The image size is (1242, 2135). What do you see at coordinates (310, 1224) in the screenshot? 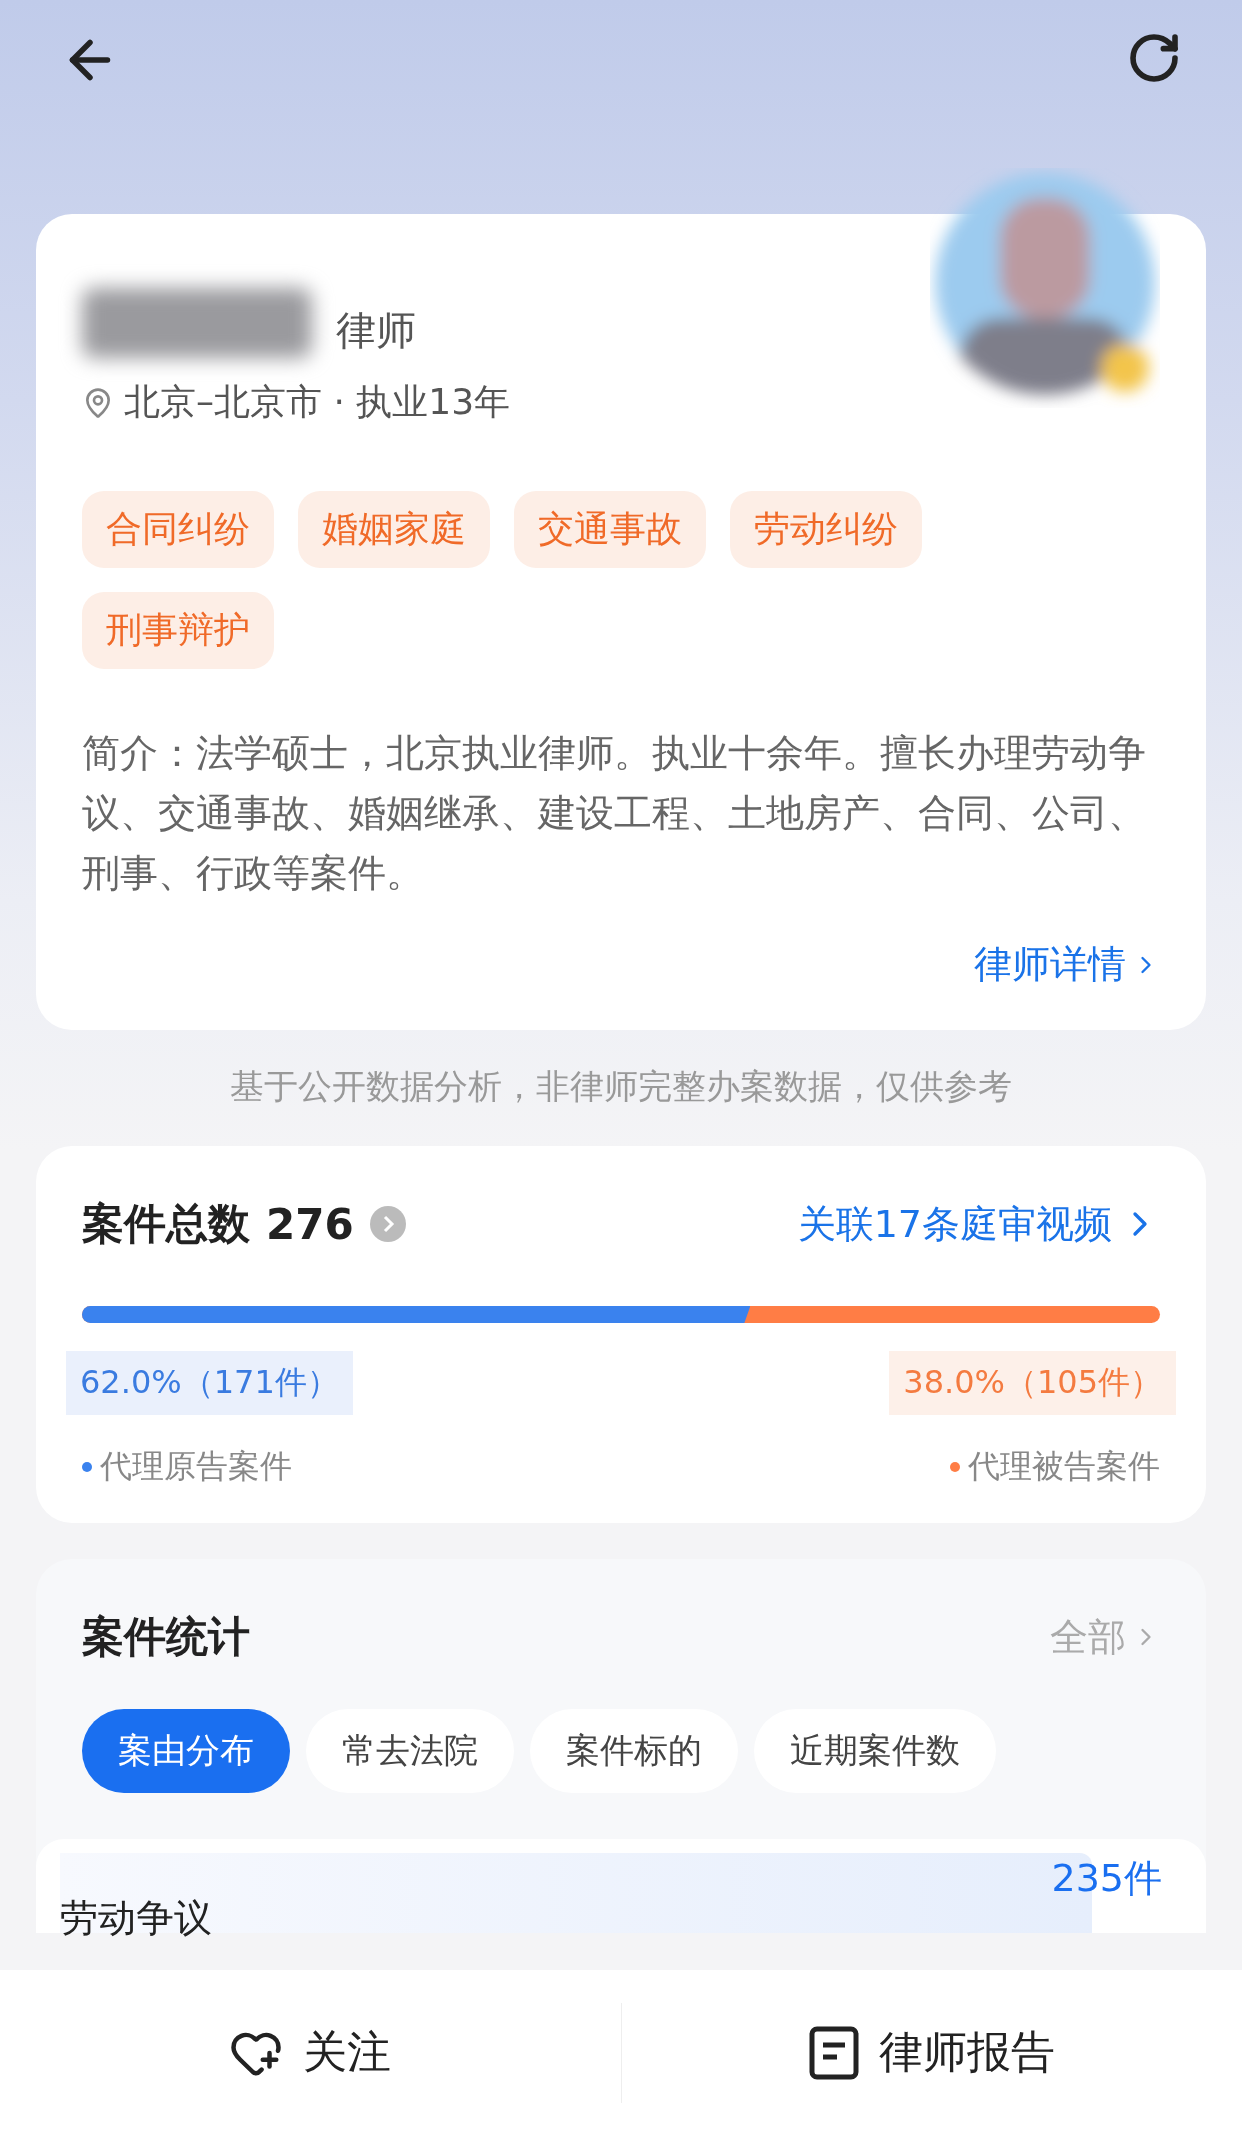
I see `case-total-count: 276` at bounding box center [310, 1224].